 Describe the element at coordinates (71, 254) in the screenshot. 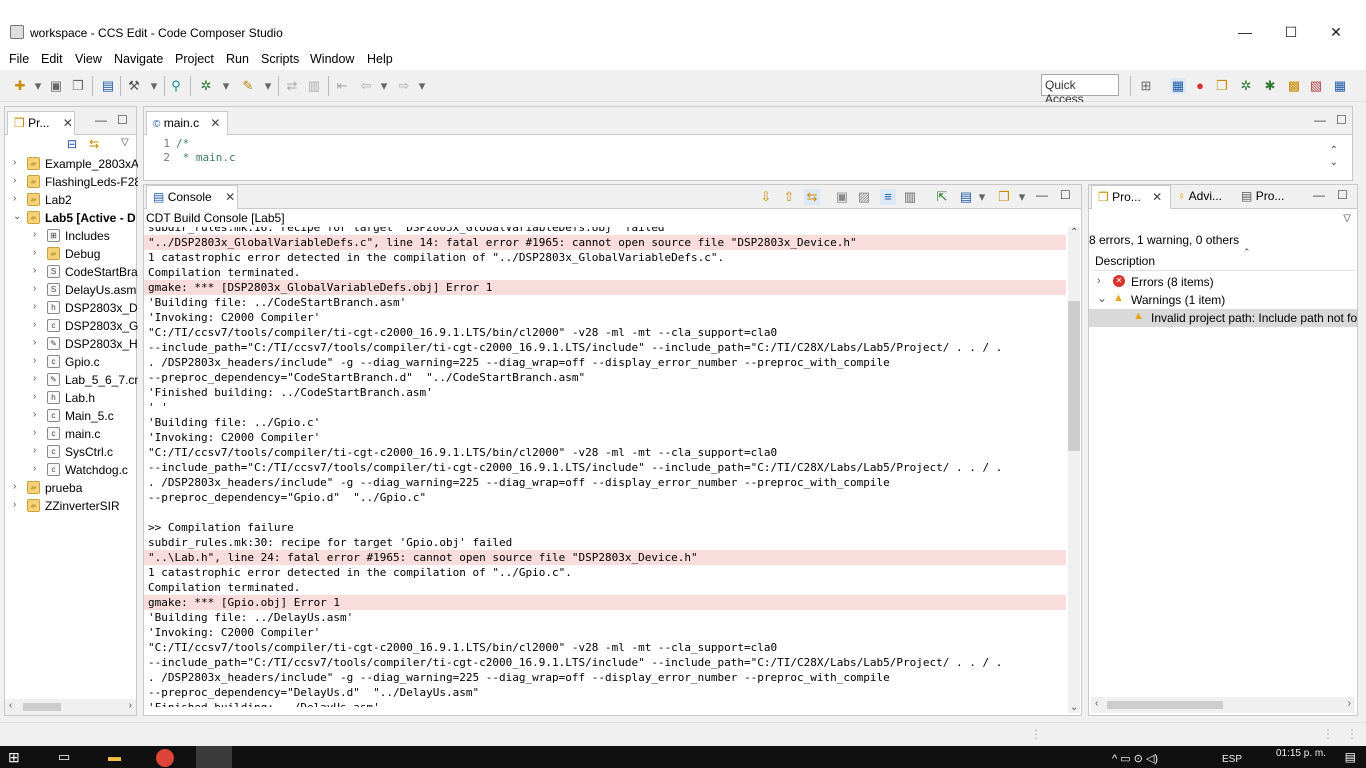

I see `tree-item: › ▰ Debug` at that location.